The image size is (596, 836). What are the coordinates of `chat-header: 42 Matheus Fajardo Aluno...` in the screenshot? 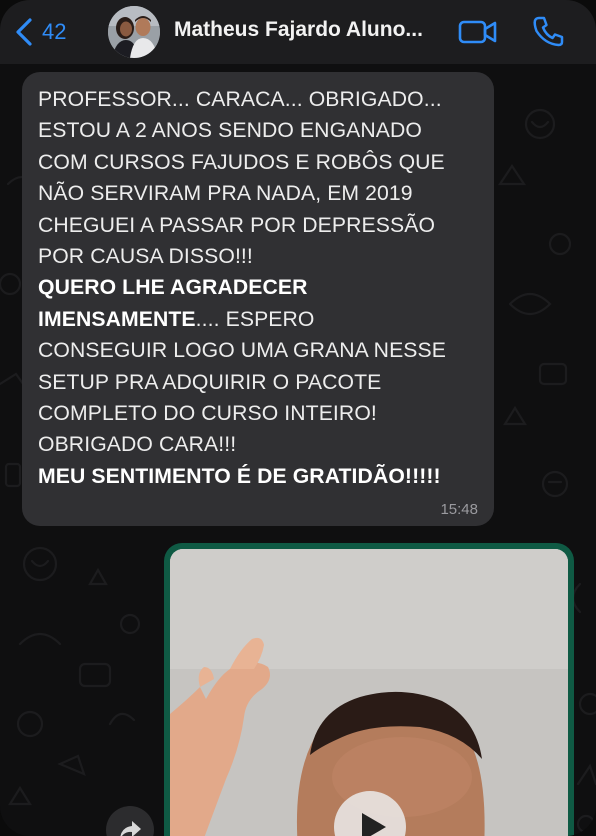 It's located at (298, 32).